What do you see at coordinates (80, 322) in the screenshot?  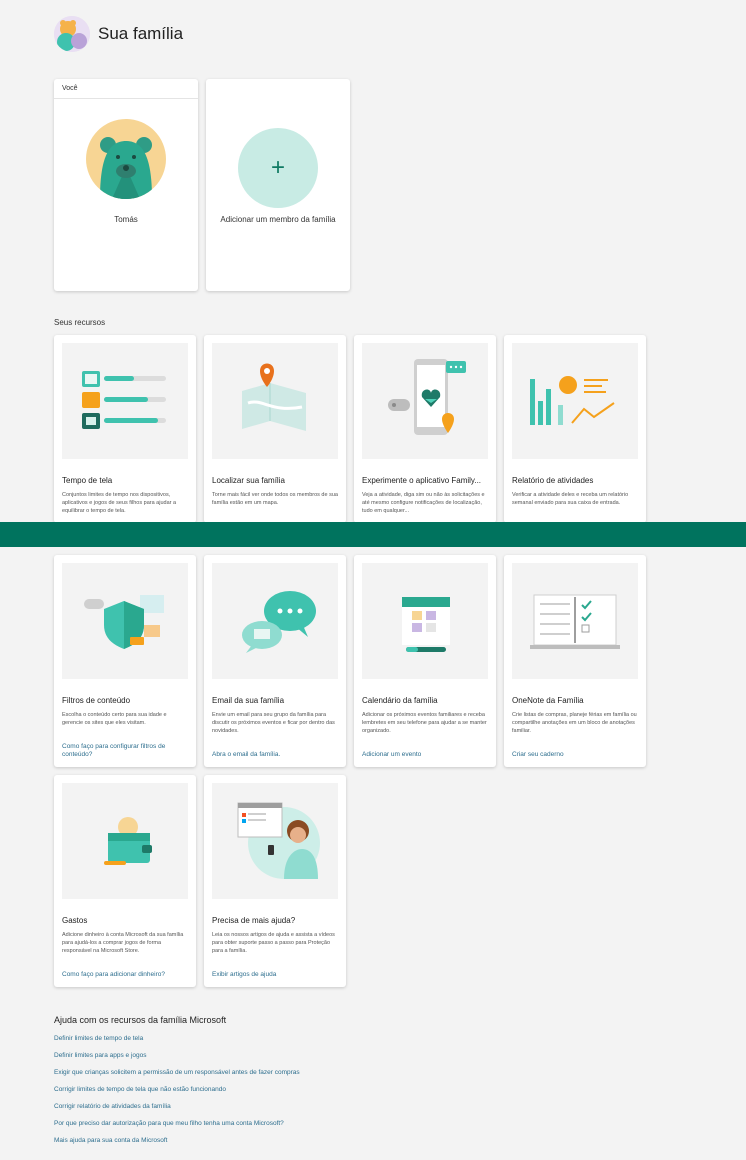 I see `resources-section-label: Seus recursos` at bounding box center [80, 322].